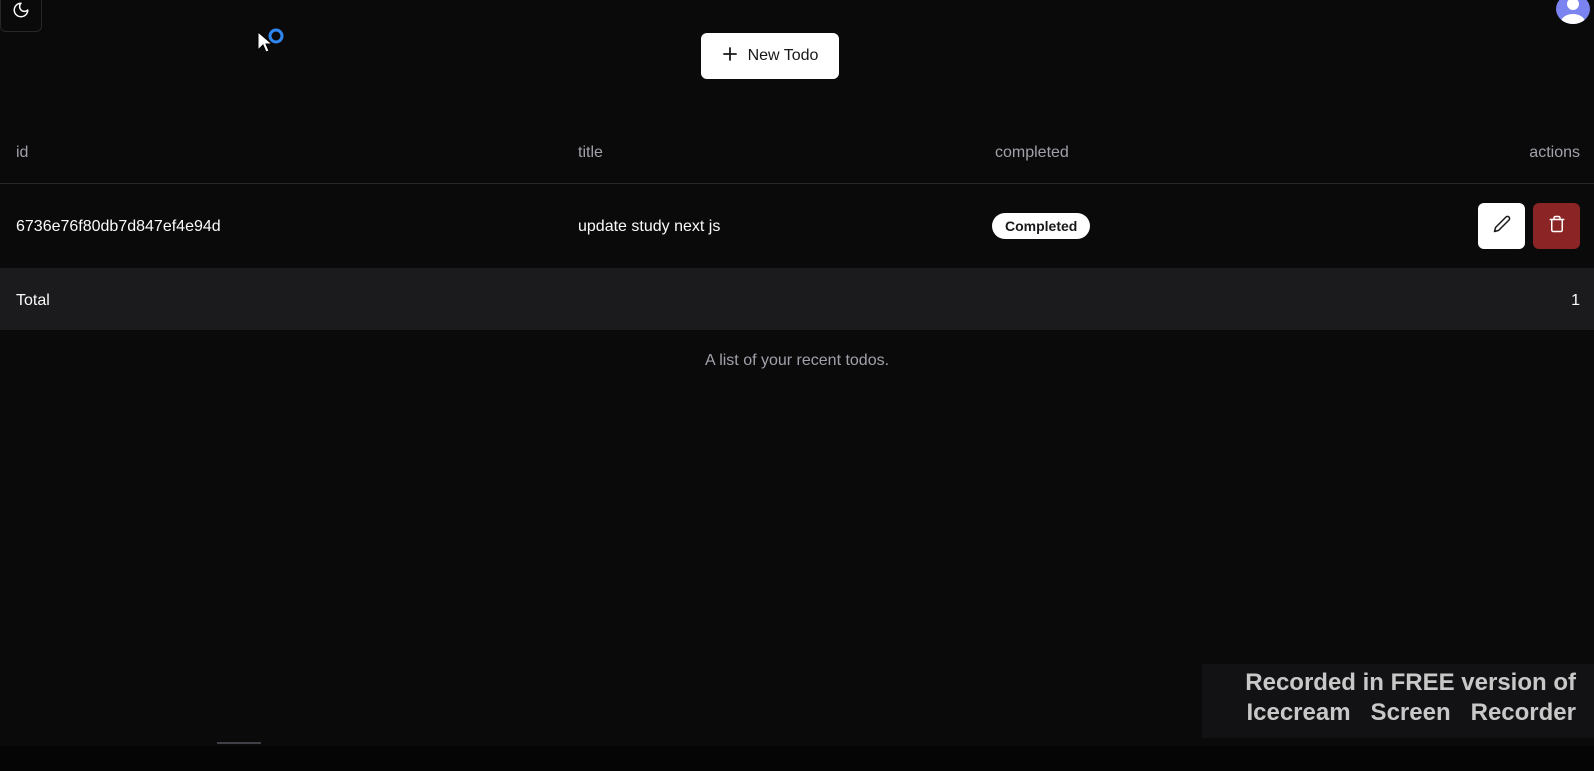  I want to click on user-icon, so click(1573, 12).